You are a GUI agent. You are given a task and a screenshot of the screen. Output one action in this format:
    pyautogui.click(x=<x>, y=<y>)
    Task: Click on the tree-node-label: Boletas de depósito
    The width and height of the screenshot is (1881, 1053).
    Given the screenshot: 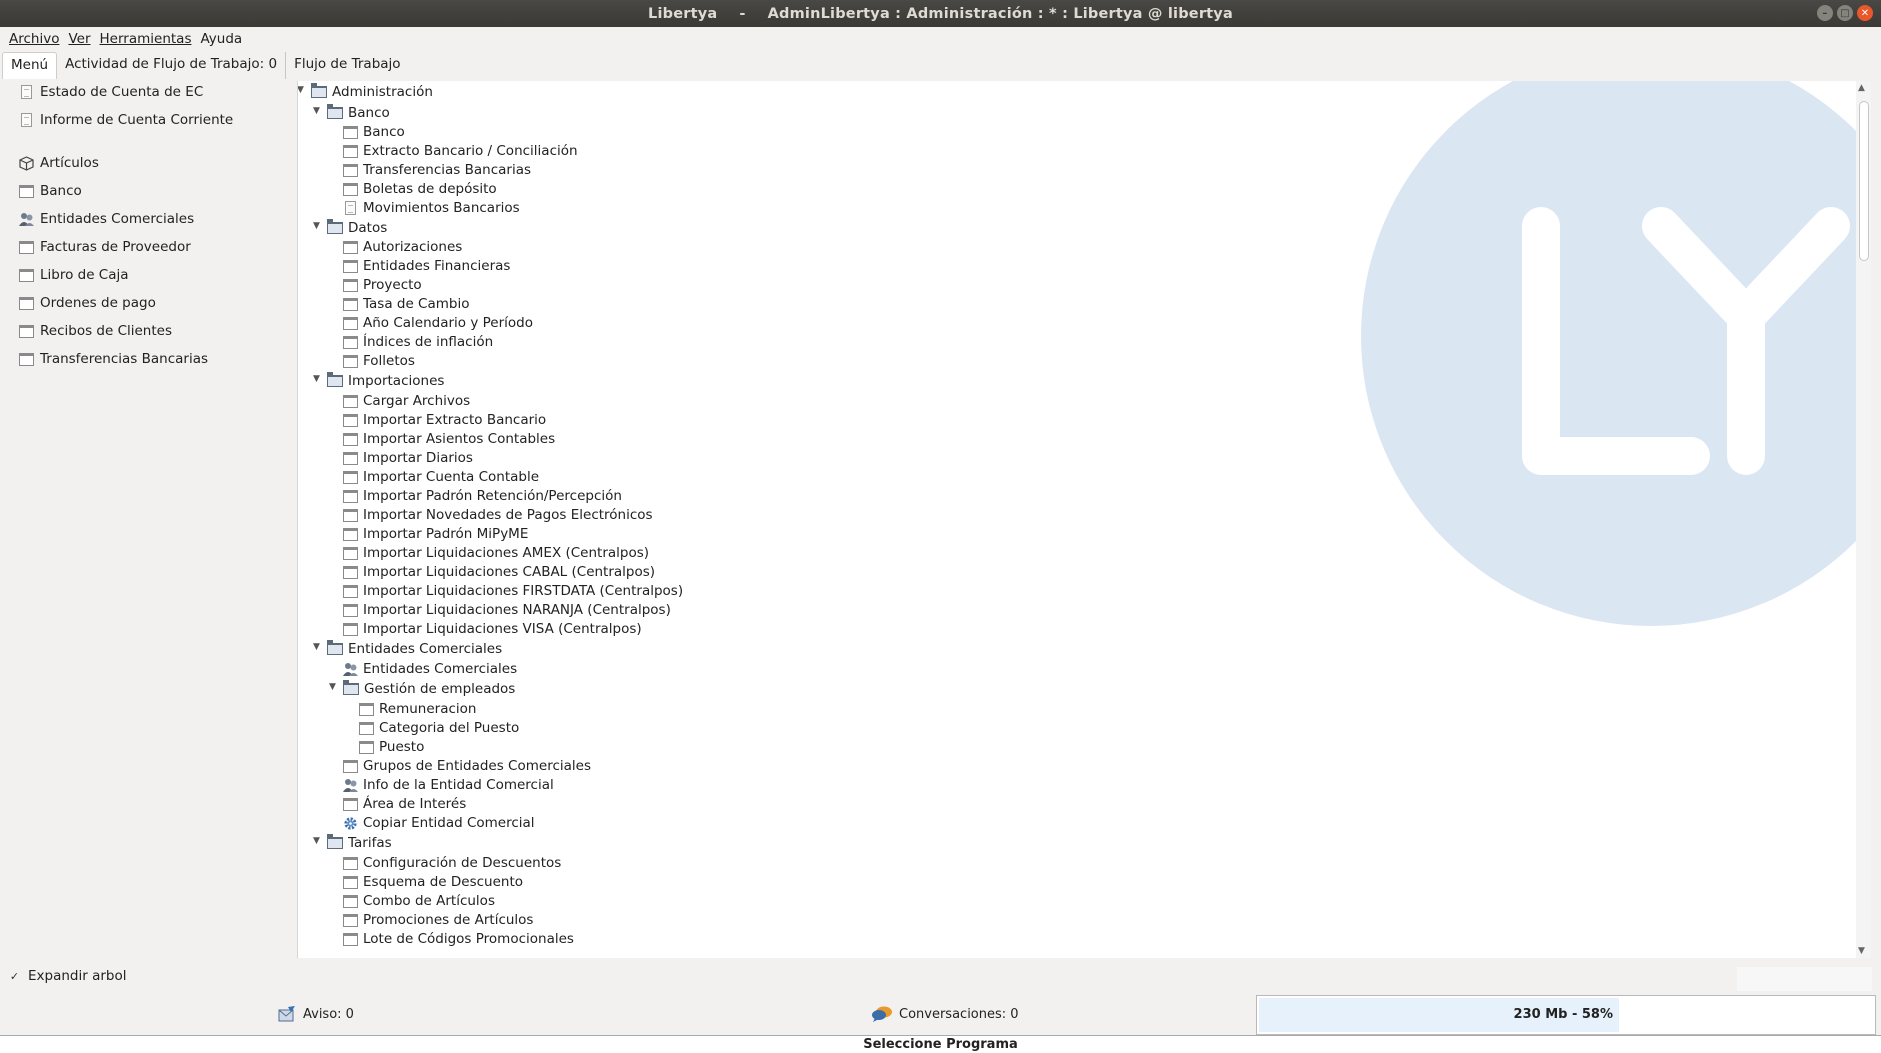 What is the action you would take?
    pyautogui.click(x=430, y=189)
    